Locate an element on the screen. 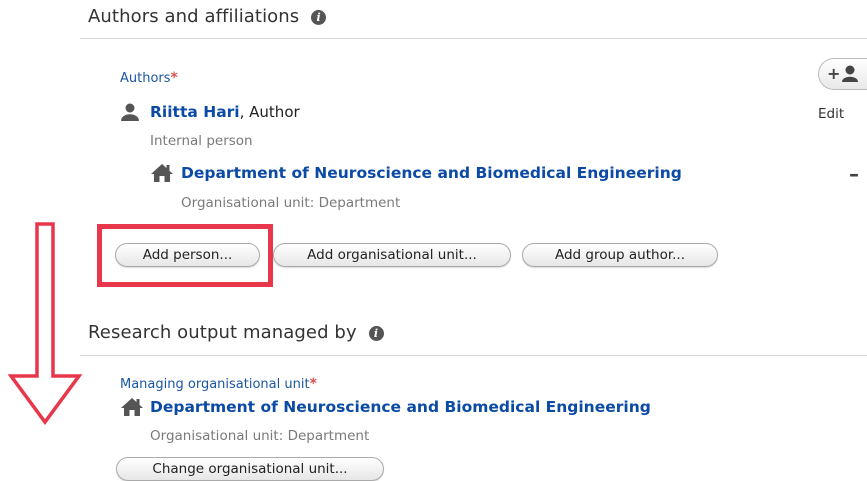 The image size is (867, 481). add-person-icon: + is located at coordinates (842, 73).